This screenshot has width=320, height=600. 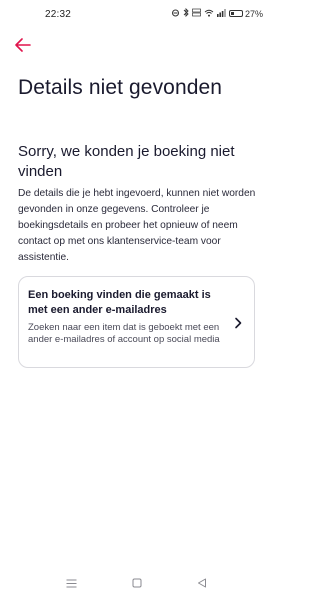 I want to click on network-speed-icon, so click(x=196, y=13).